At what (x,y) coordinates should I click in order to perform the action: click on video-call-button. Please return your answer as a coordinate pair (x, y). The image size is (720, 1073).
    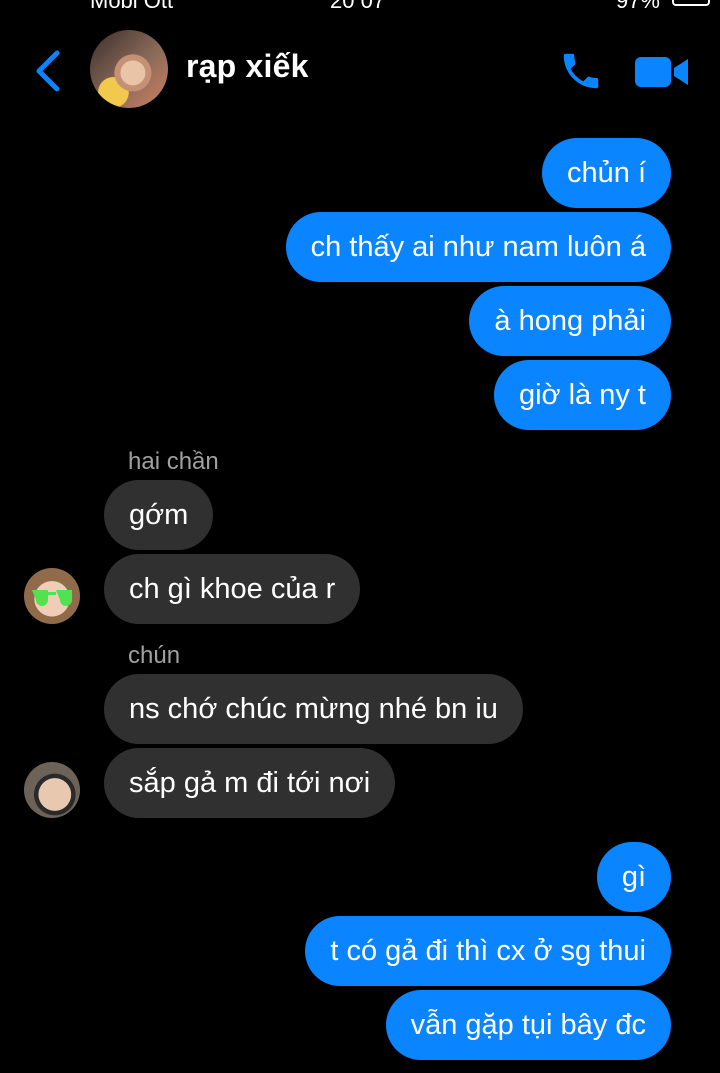
    Looking at the image, I should click on (662, 72).